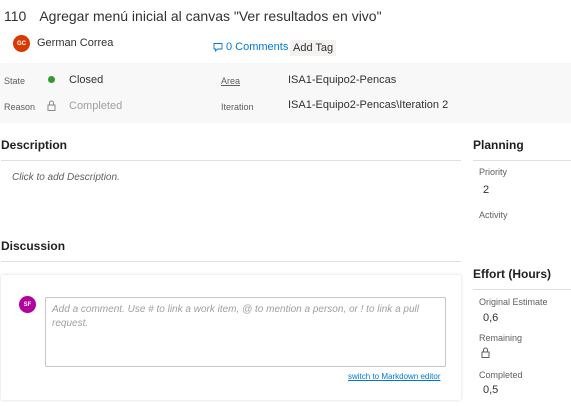  Describe the element at coordinates (96, 106) in the screenshot. I see `reason-field: Completed` at that location.